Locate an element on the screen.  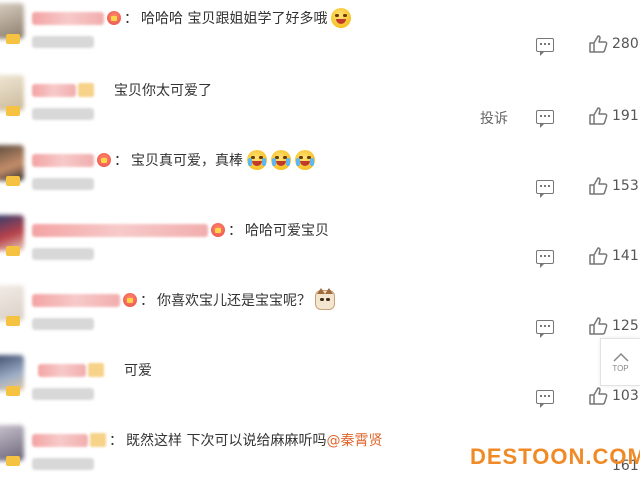
back-to-top-button: TOP is located at coordinates (620, 362).